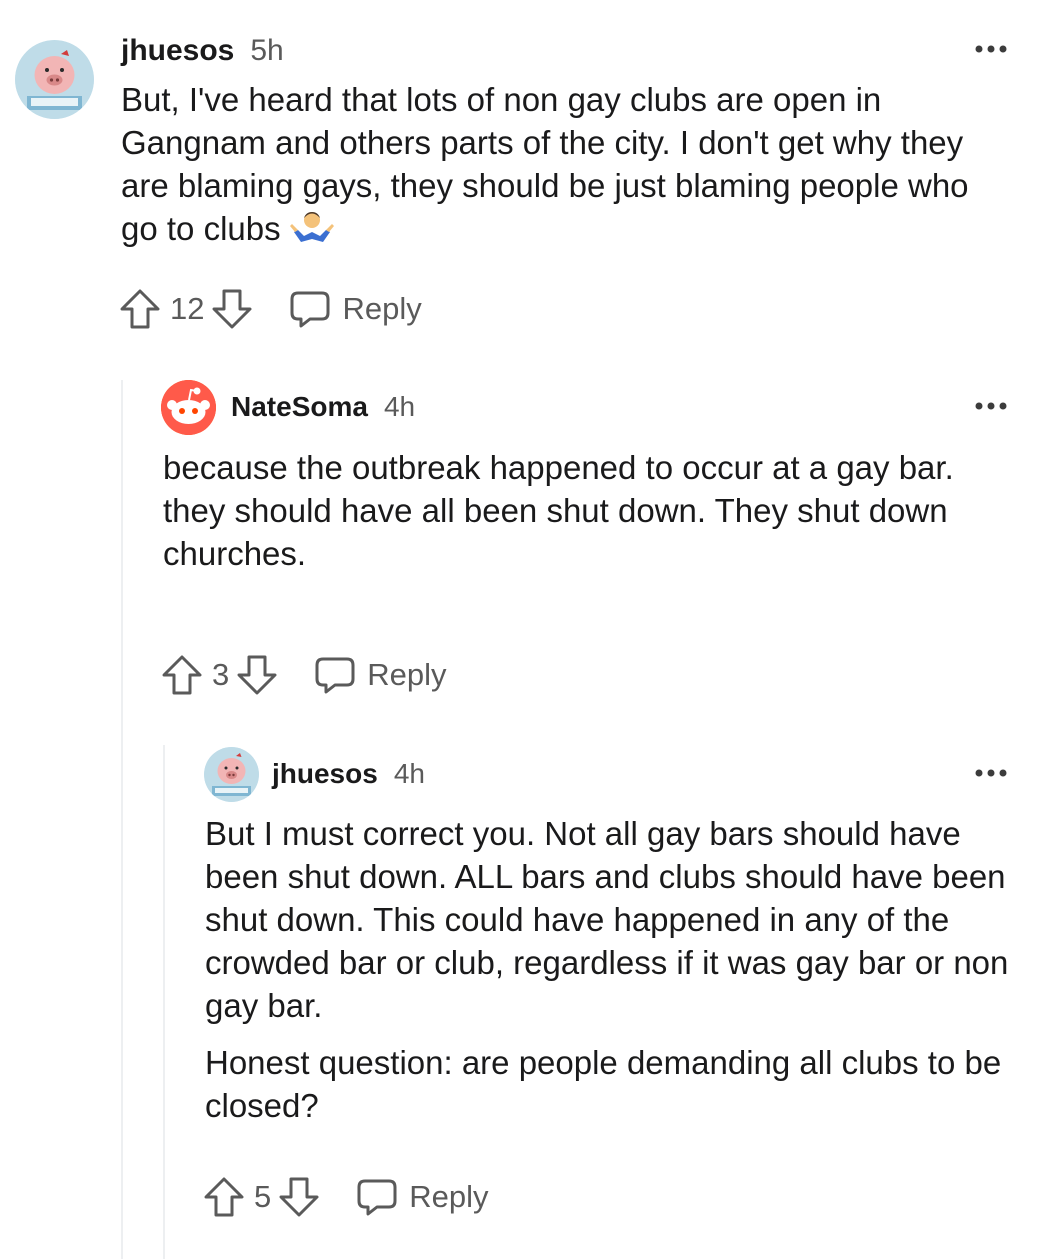  I want to click on speech-bubble-icon, so click(377, 1197).